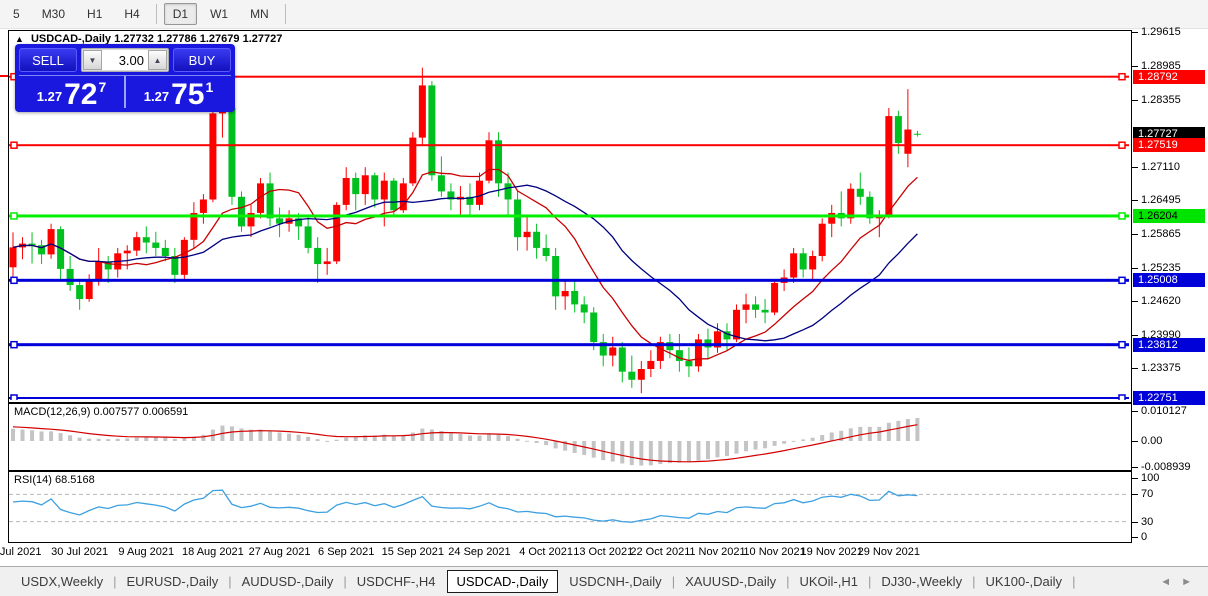 Image resolution: width=1208 pixels, height=596 pixels. What do you see at coordinates (604, 14) in the screenshot?
I see `timeframe-toolbar: 5 M30 H1 H4 D1 W1 MN` at bounding box center [604, 14].